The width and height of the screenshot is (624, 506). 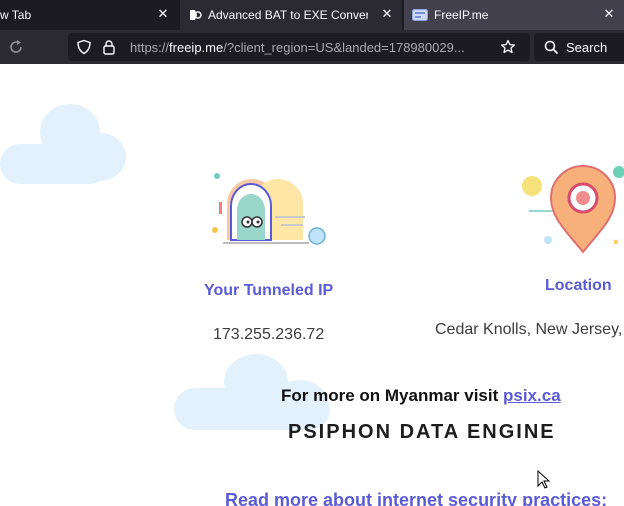 What do you see at coordinates (109, 47) in the screenshot?
I see `lock-icon` at bounding box center [109, 47].